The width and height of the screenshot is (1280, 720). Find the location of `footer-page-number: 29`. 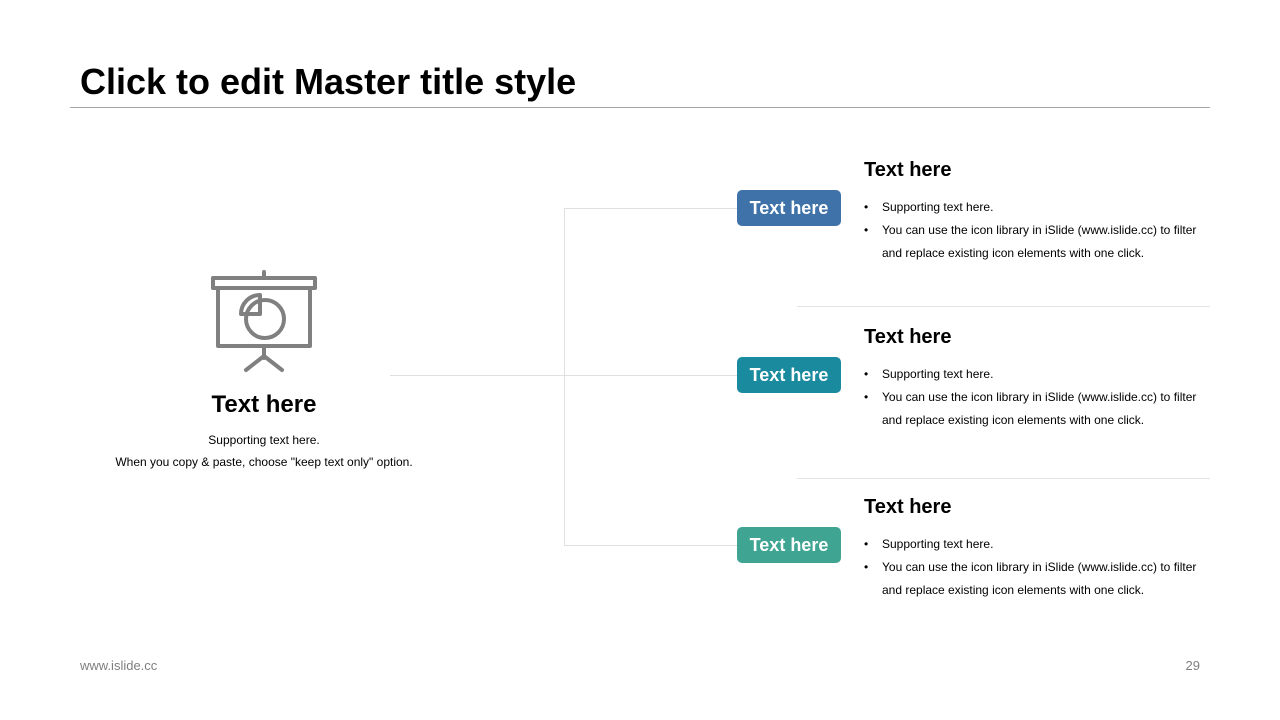

footer-page-number: 29 is located at coordinates (1192, 665).